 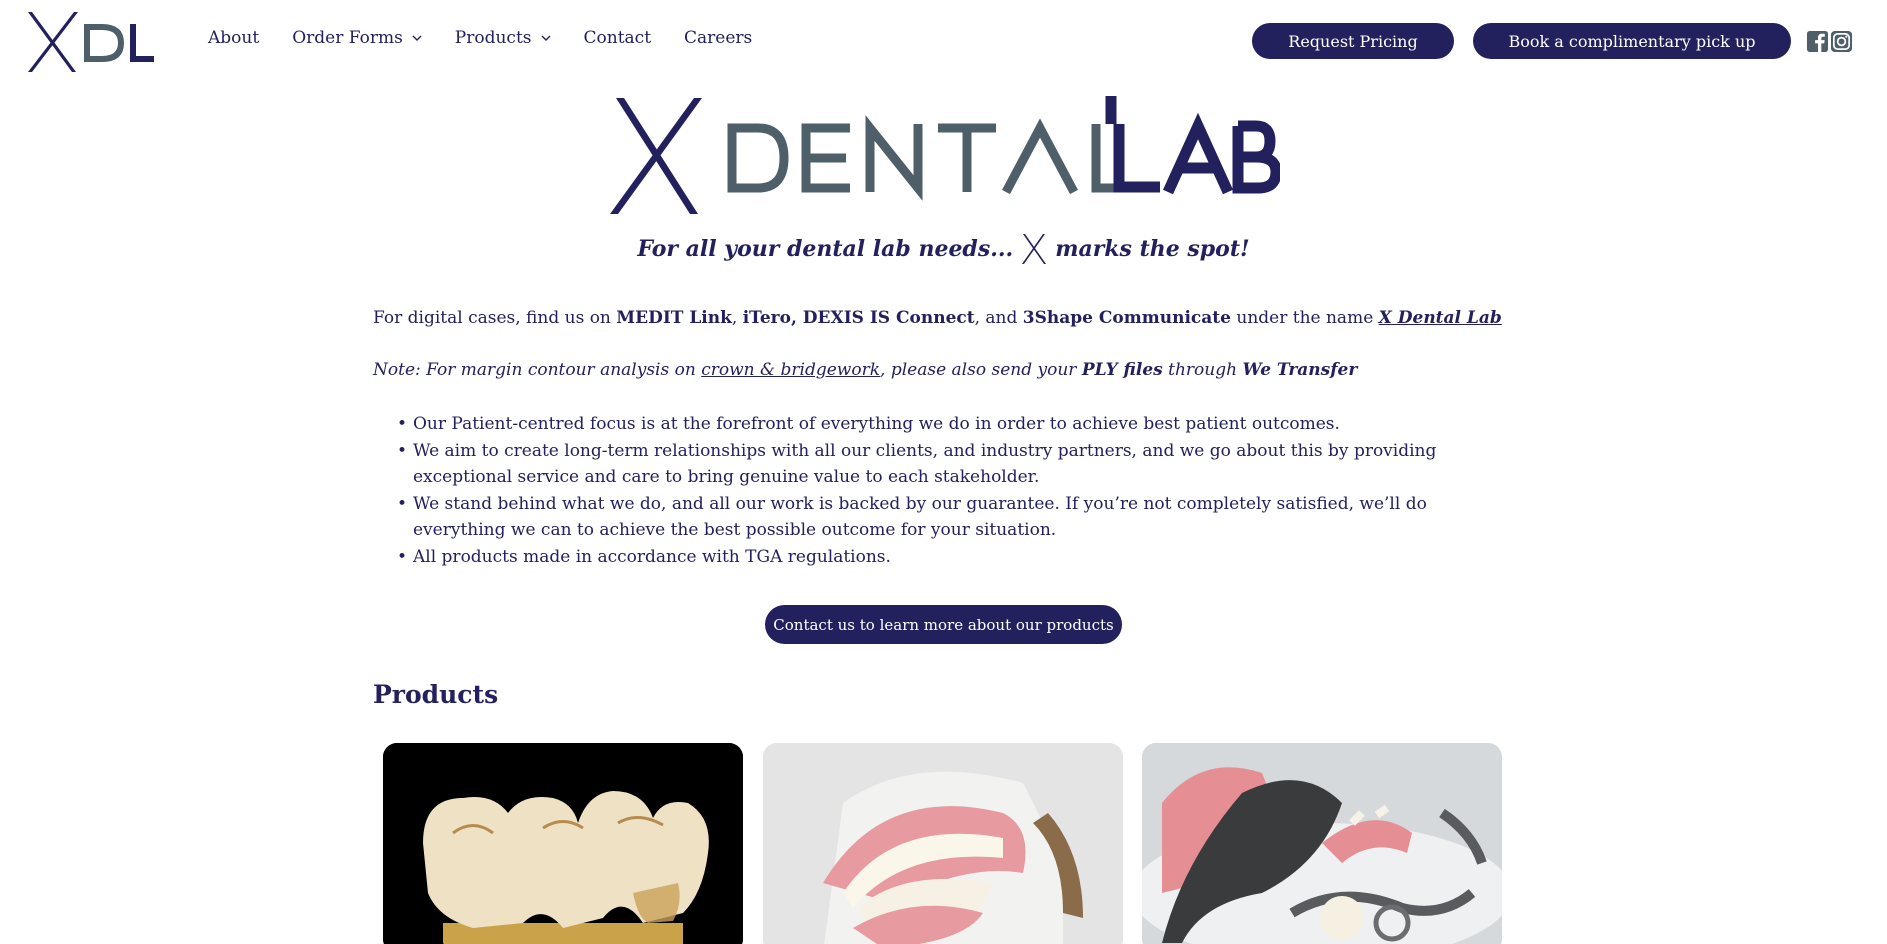 I want to click on x-dental-lab-link: X Dental Lab, so click(x=1440, y=318).